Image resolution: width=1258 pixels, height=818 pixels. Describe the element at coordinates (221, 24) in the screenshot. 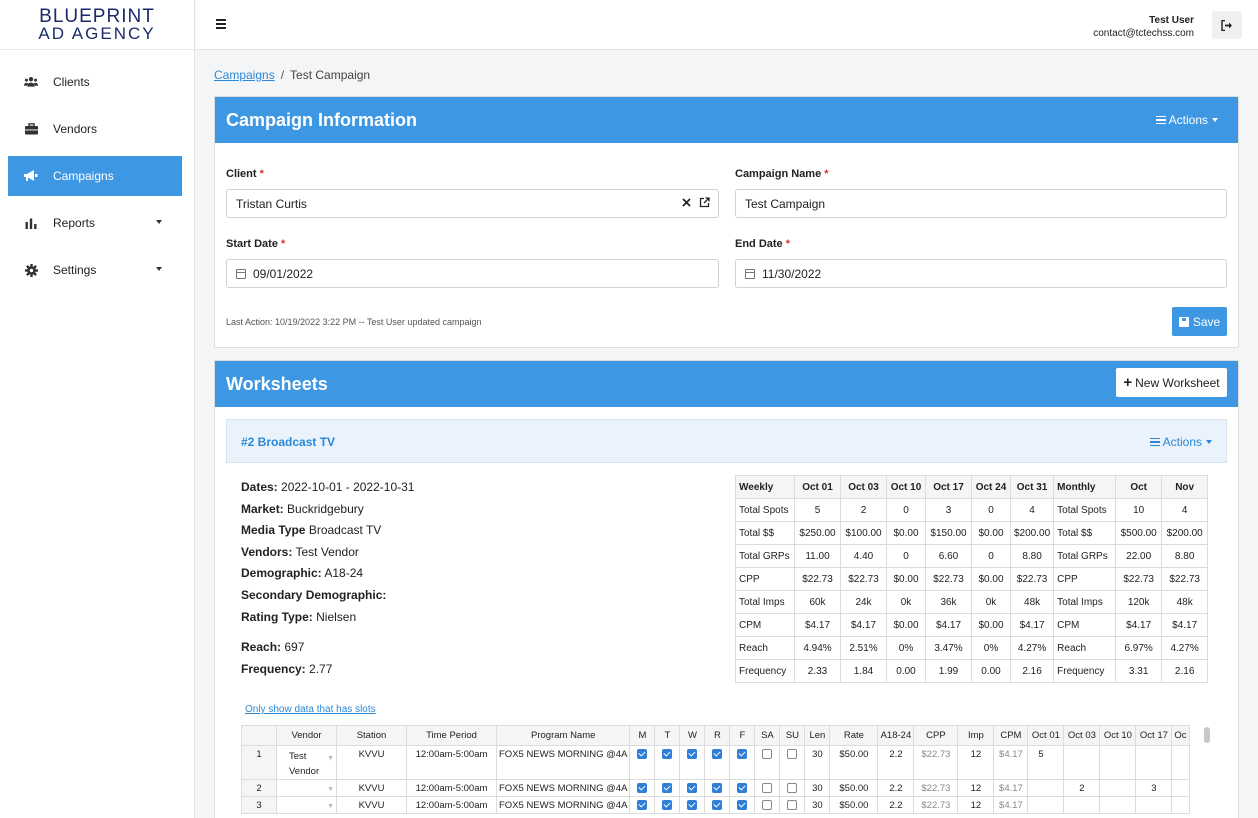

I see `menu-toggle-icon` at that location.